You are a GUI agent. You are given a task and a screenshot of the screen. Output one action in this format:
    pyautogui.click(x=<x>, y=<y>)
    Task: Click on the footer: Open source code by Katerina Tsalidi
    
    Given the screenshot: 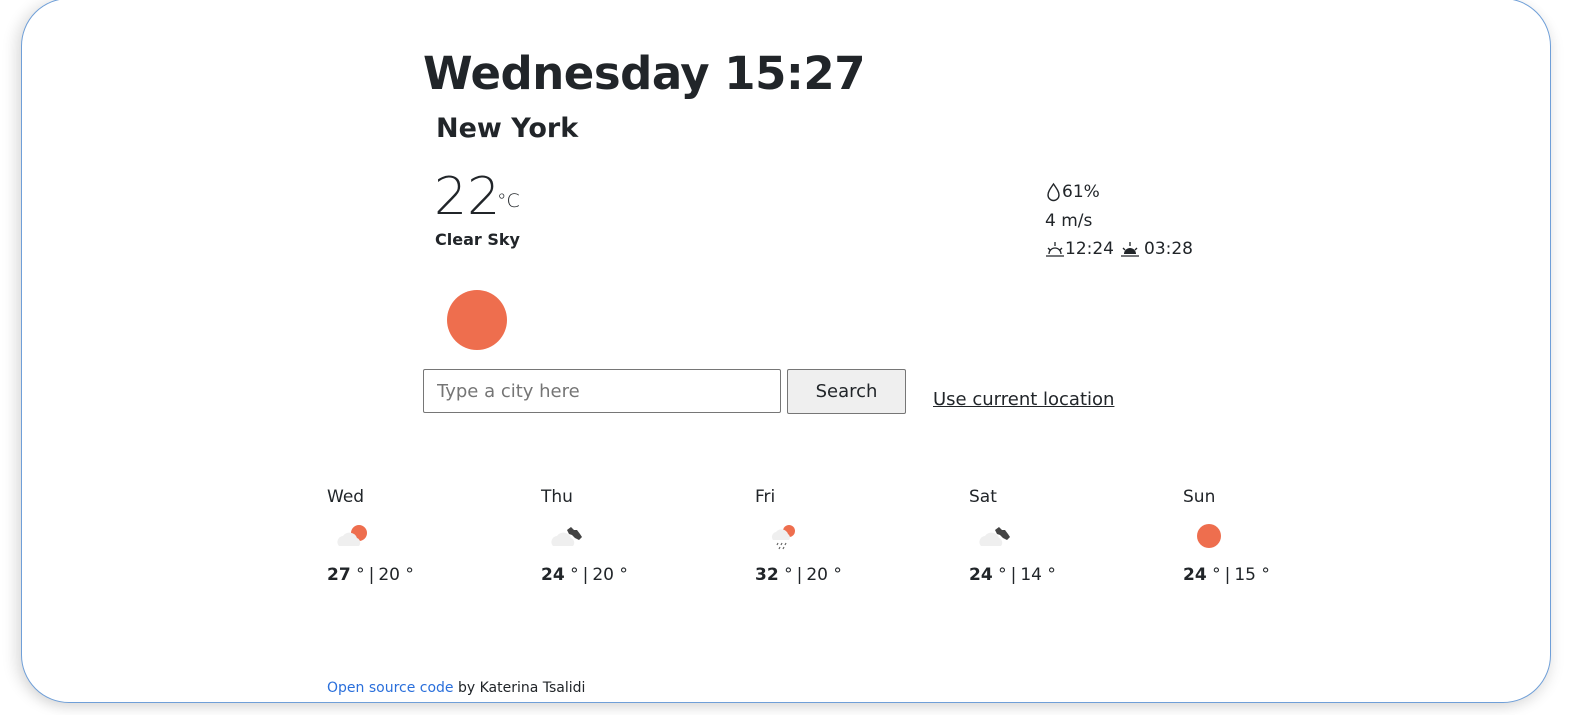 What is the action you would take?
    pyautogui.click(x=456, y=688)
    